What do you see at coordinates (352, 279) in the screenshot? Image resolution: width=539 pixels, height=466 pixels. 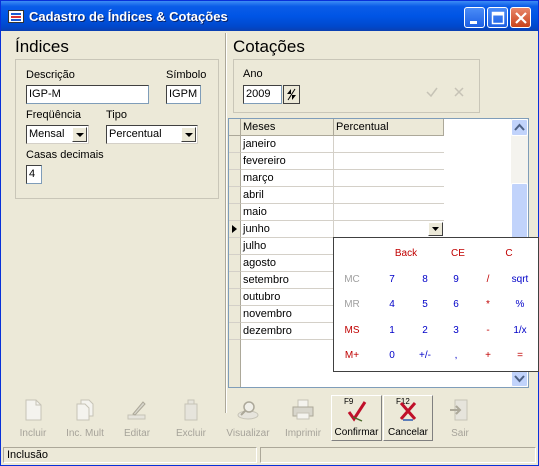 I see `calc-key-mc: MC` at bounding box center [352, 279].